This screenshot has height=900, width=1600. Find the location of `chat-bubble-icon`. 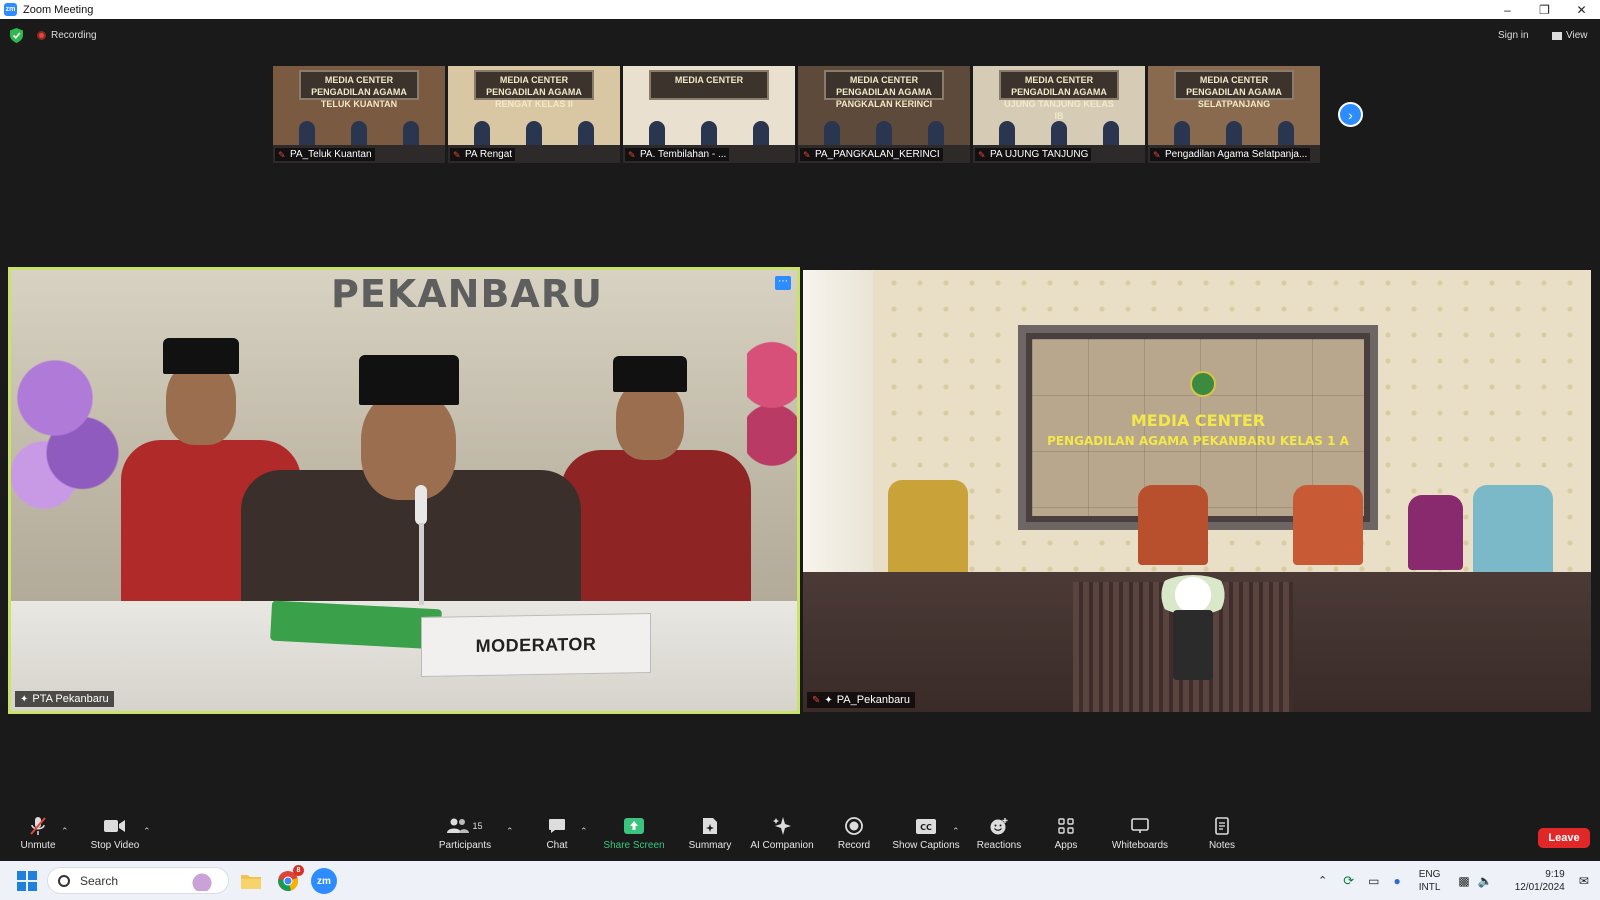

chat-bubble-icon is located at coordinates (557, 826).